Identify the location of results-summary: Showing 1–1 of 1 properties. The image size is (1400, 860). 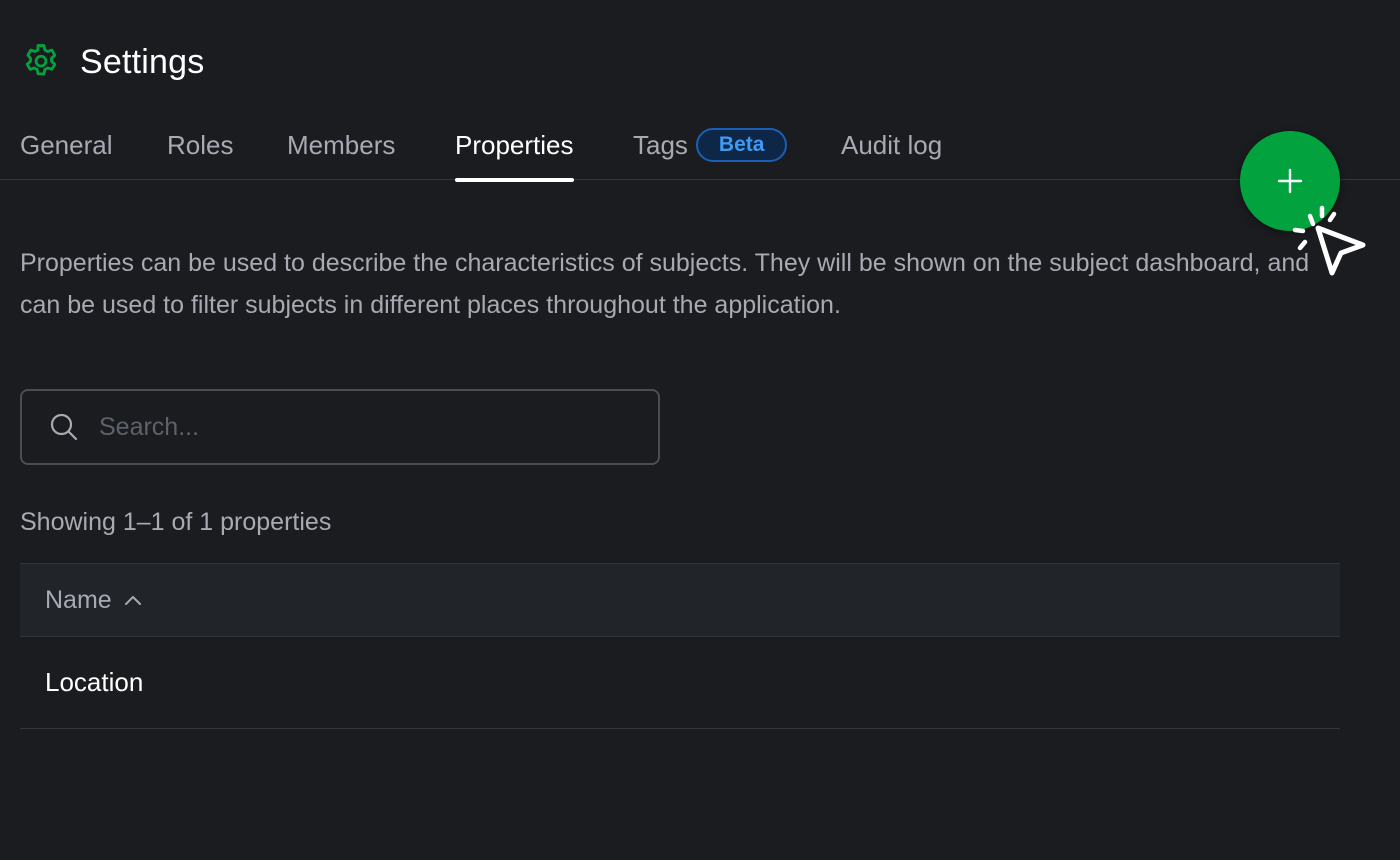
(176, 522).